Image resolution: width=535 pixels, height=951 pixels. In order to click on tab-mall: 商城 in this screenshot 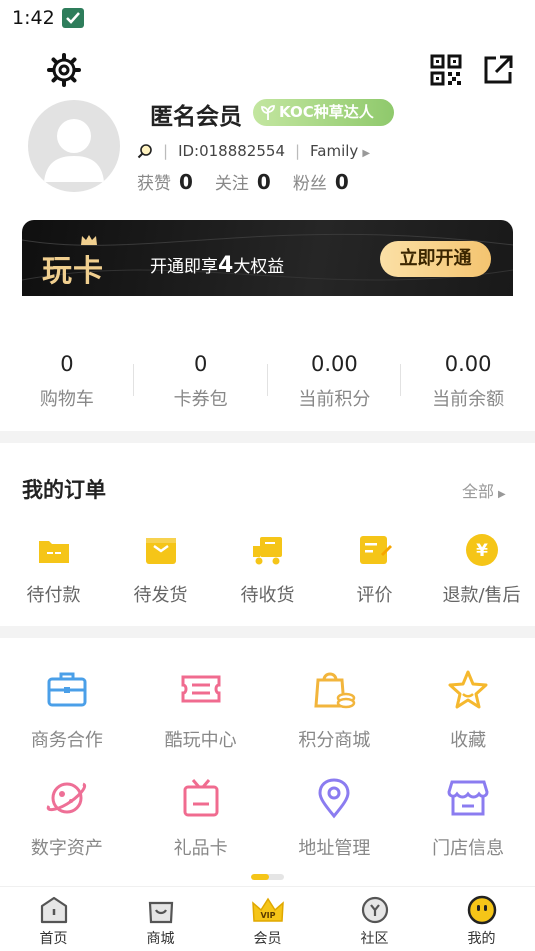, I will do `click(160, 919)`.